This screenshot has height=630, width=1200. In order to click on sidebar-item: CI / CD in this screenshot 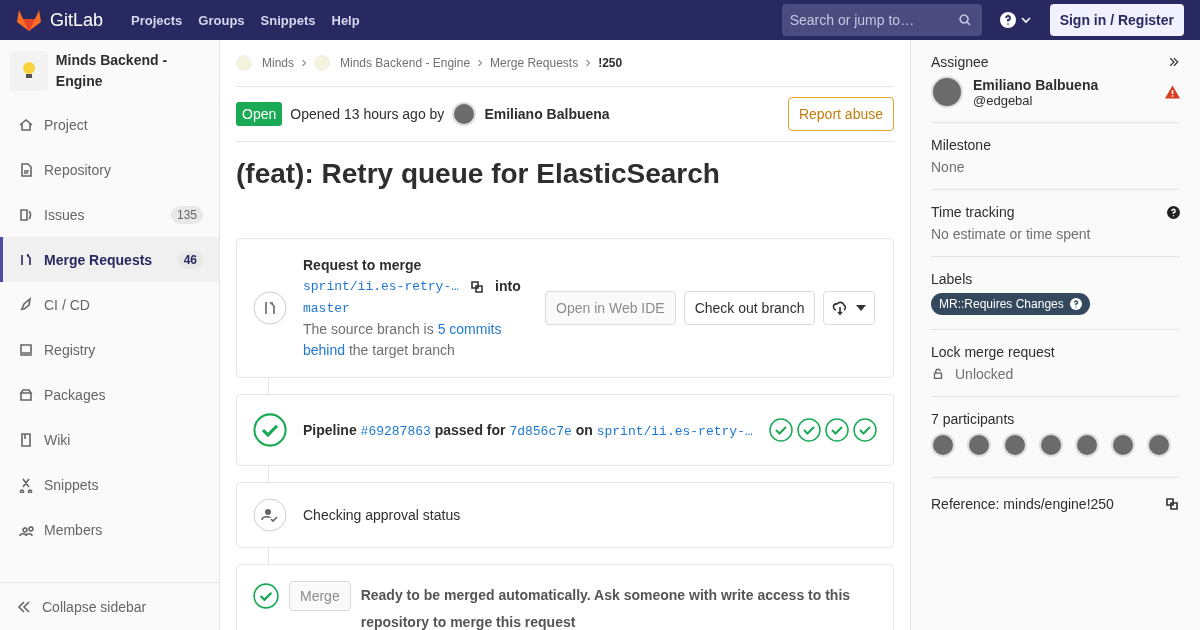, I will do `click(109, 304)`.